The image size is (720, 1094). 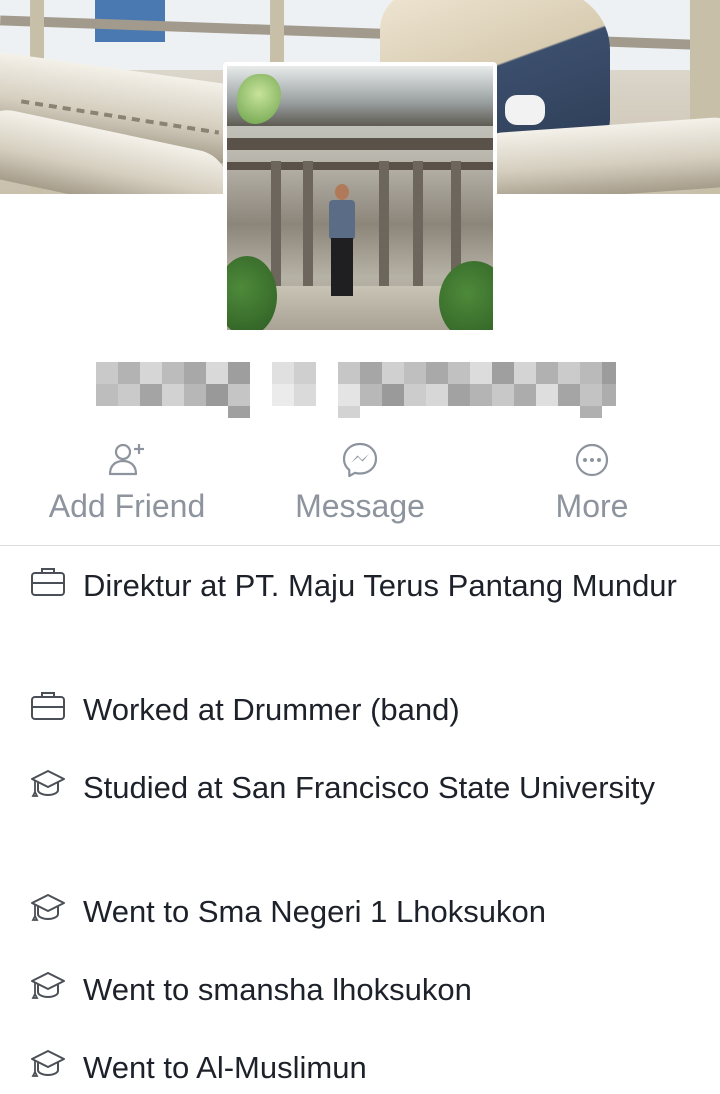 What do you see at coordinates (127, 506) in the screenshot?
I see `add-friend-label: Add Friend` at bounding box center [127, 506].